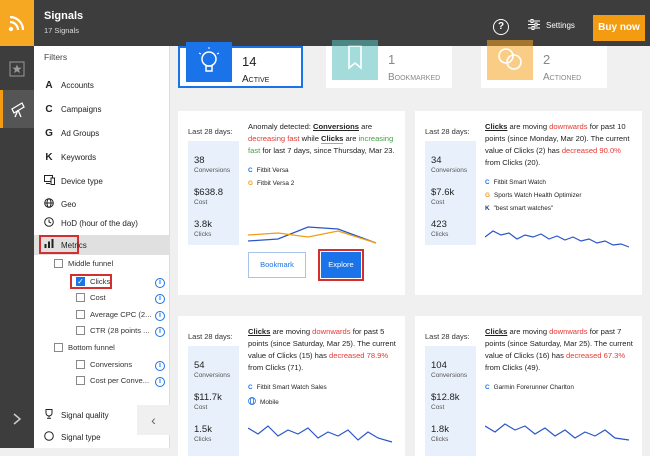  I want to click on stat-active: 14 Active, so click(240, 65).